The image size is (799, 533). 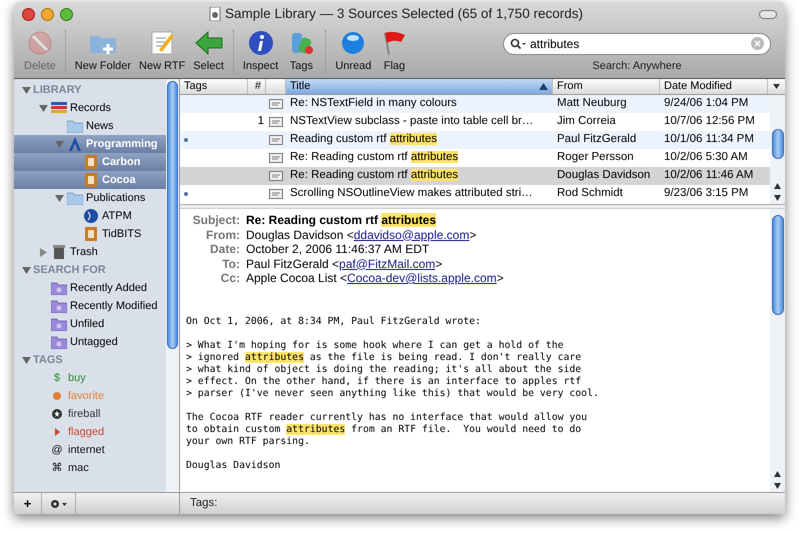 I want to click on tag-symbol: ⌘, so click(x=57, y=468).